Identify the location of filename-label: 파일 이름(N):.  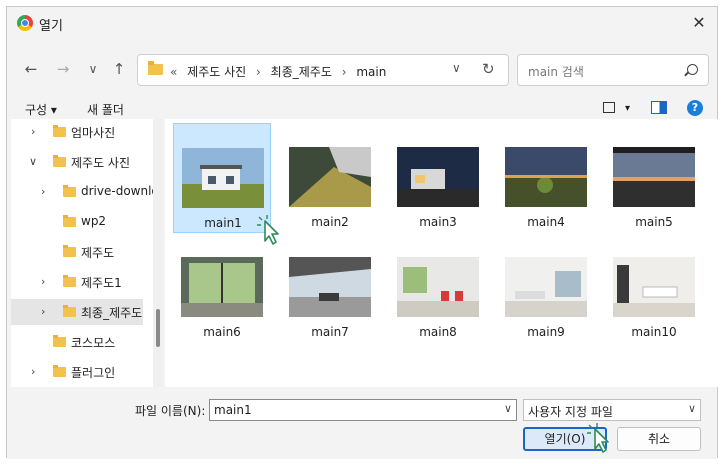
(170, 411).